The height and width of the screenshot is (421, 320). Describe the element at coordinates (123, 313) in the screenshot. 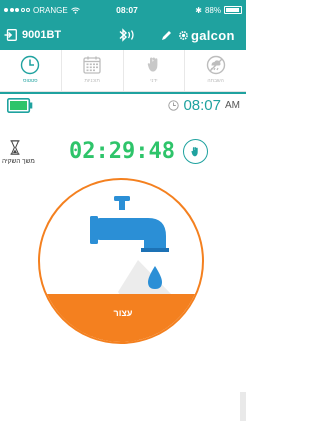

I see `stop-label: עצור` at that location.